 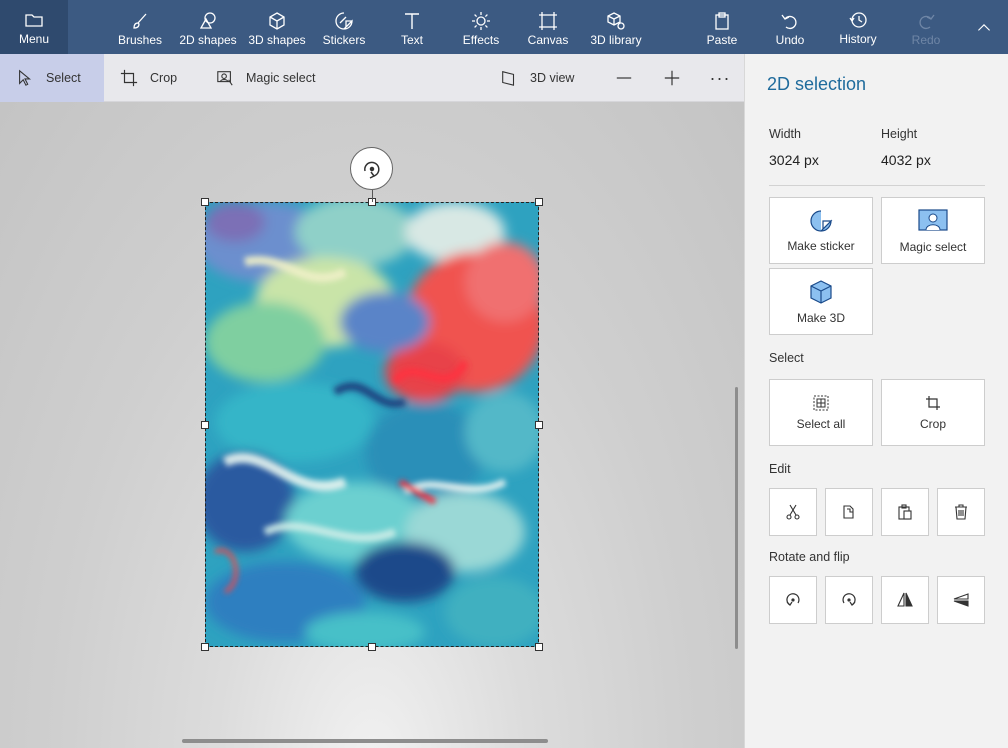 What do you see at coordinates (616, 40) in the screenshot?
I see `3d-library-label: 3D library` at bounding box center [616, 40].